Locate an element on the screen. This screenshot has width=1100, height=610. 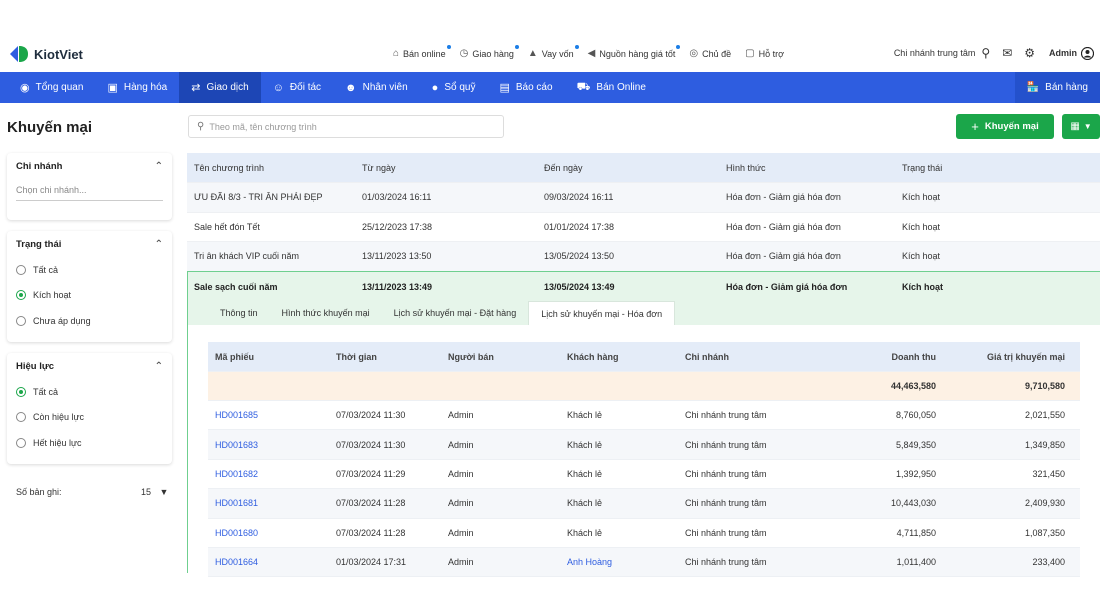
branch-filter-title: Chi nhánh is located at coordinates (39, 166).